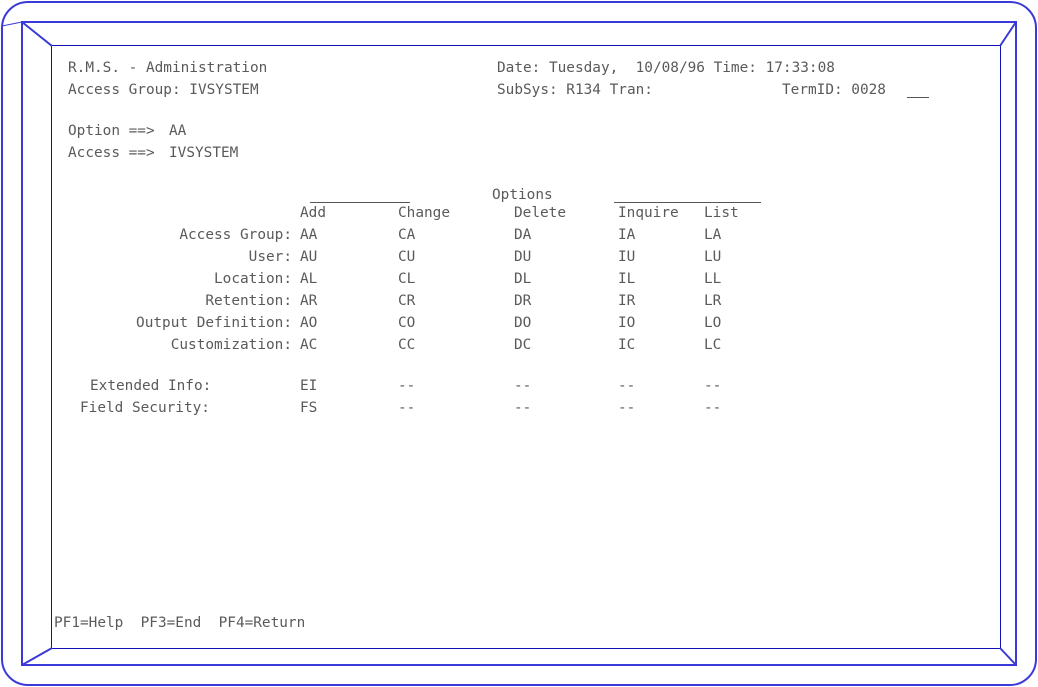  Describe the element at coordinates (918, 97) in the screenshot. I see `termid-input-underline` at that location.